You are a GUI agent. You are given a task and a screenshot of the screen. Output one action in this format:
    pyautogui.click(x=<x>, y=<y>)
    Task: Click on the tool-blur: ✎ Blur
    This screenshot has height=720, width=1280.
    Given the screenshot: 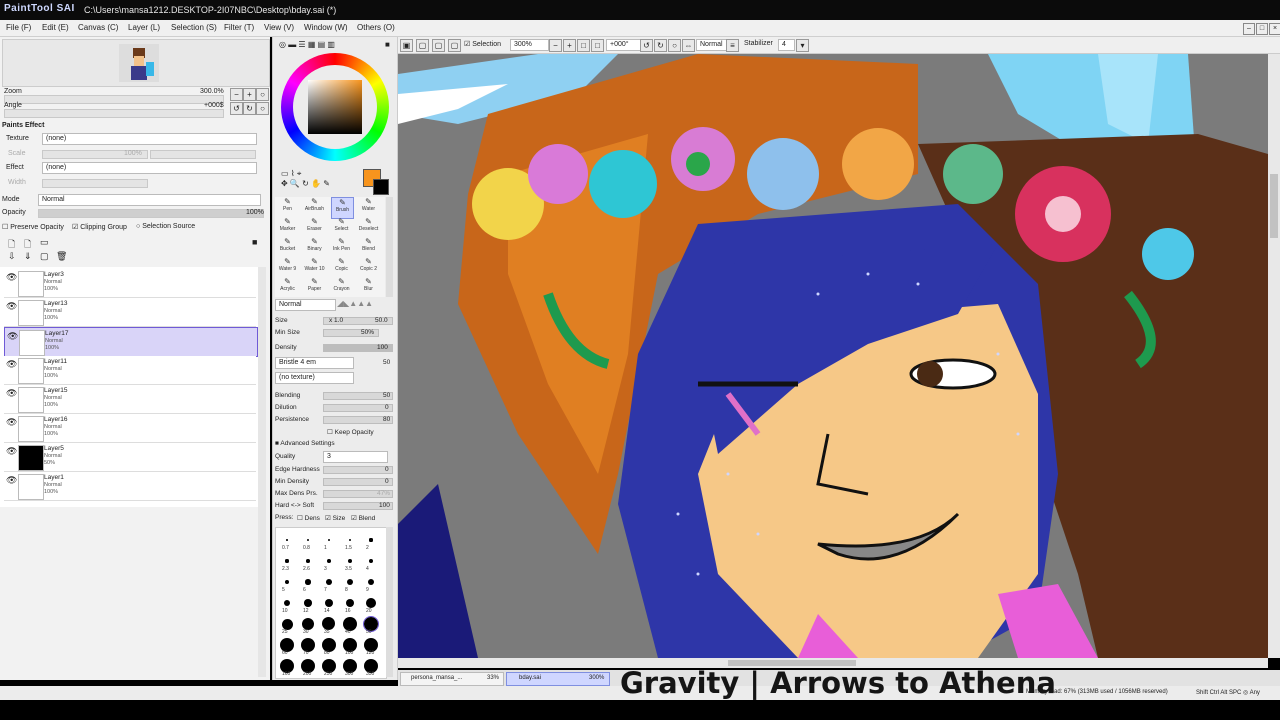 What is the action you would take?
    pyautogui.click(x=368, y=287)
    